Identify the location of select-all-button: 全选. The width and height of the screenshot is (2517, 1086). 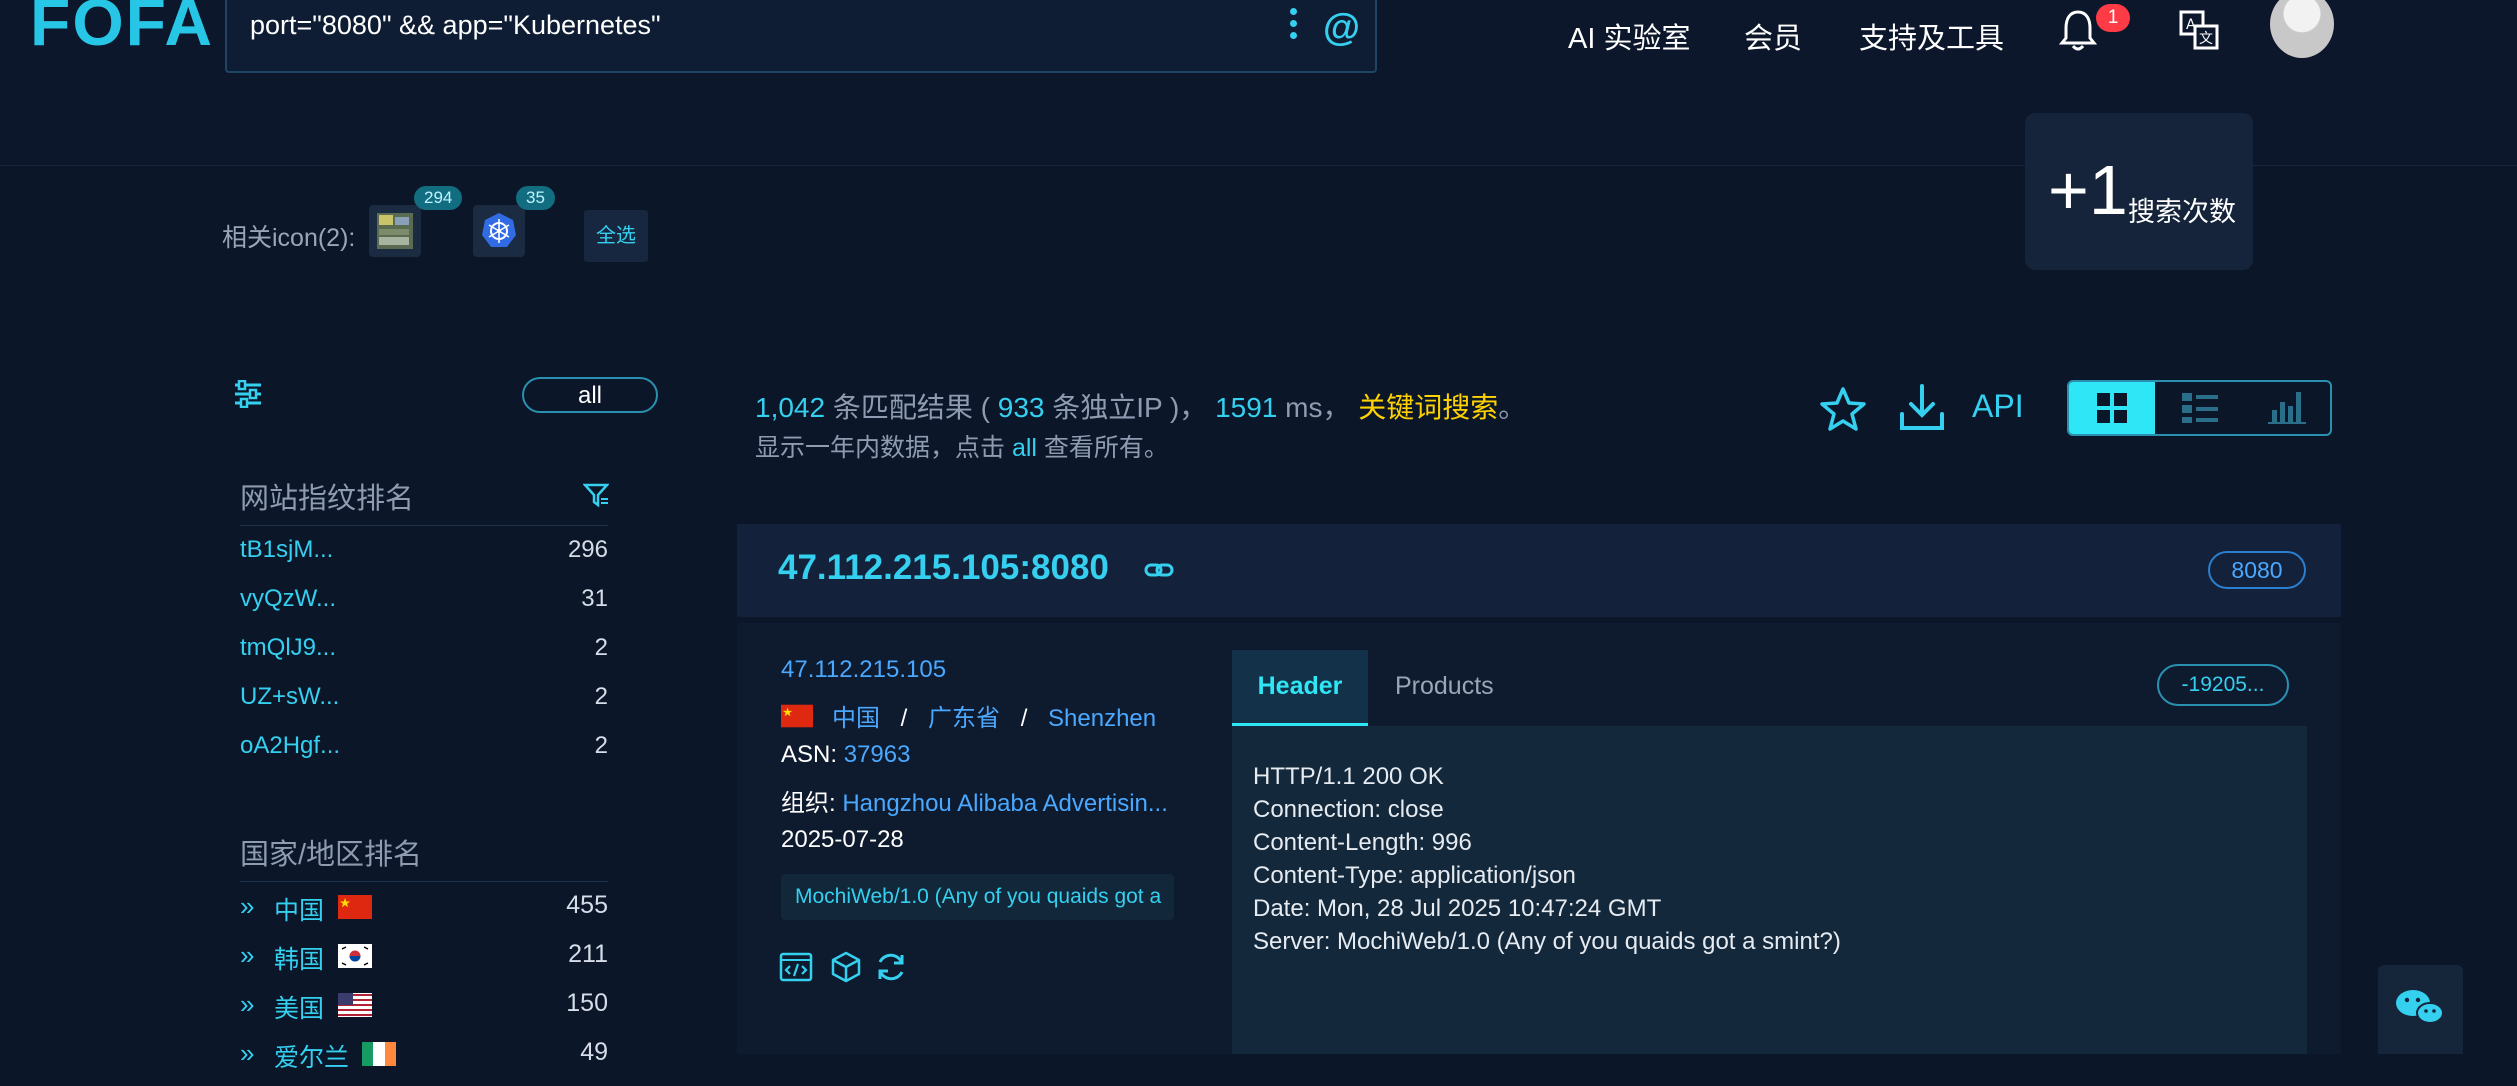
(616, 236).